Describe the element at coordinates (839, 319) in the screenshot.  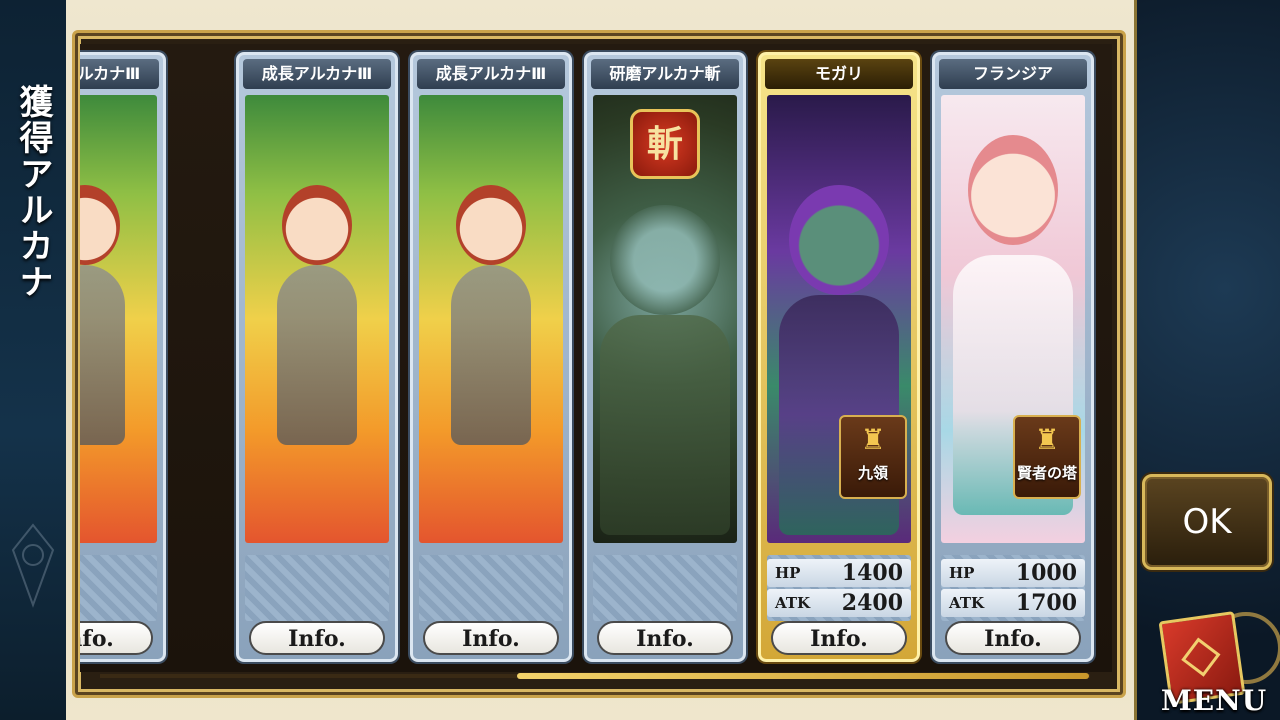
I see `card-art: ♜九領❀★★★★★` at that location.